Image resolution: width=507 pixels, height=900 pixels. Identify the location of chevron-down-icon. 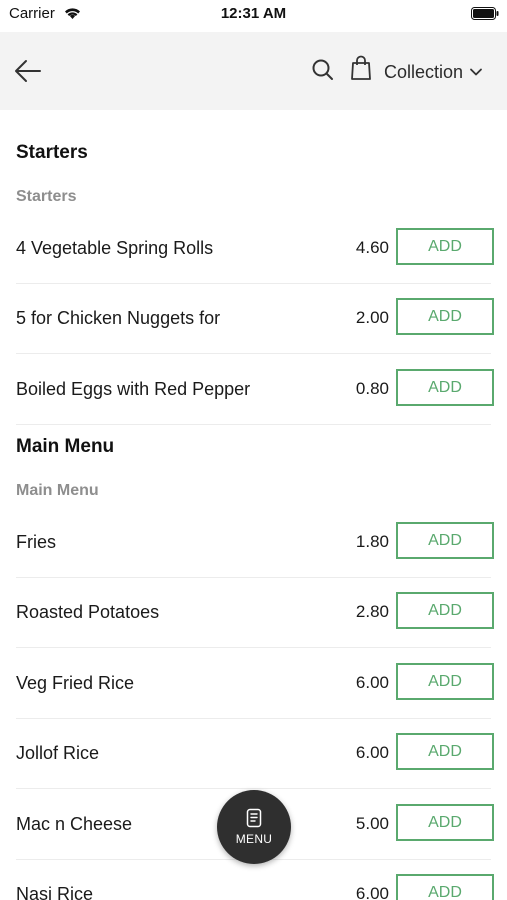
(476, 72).